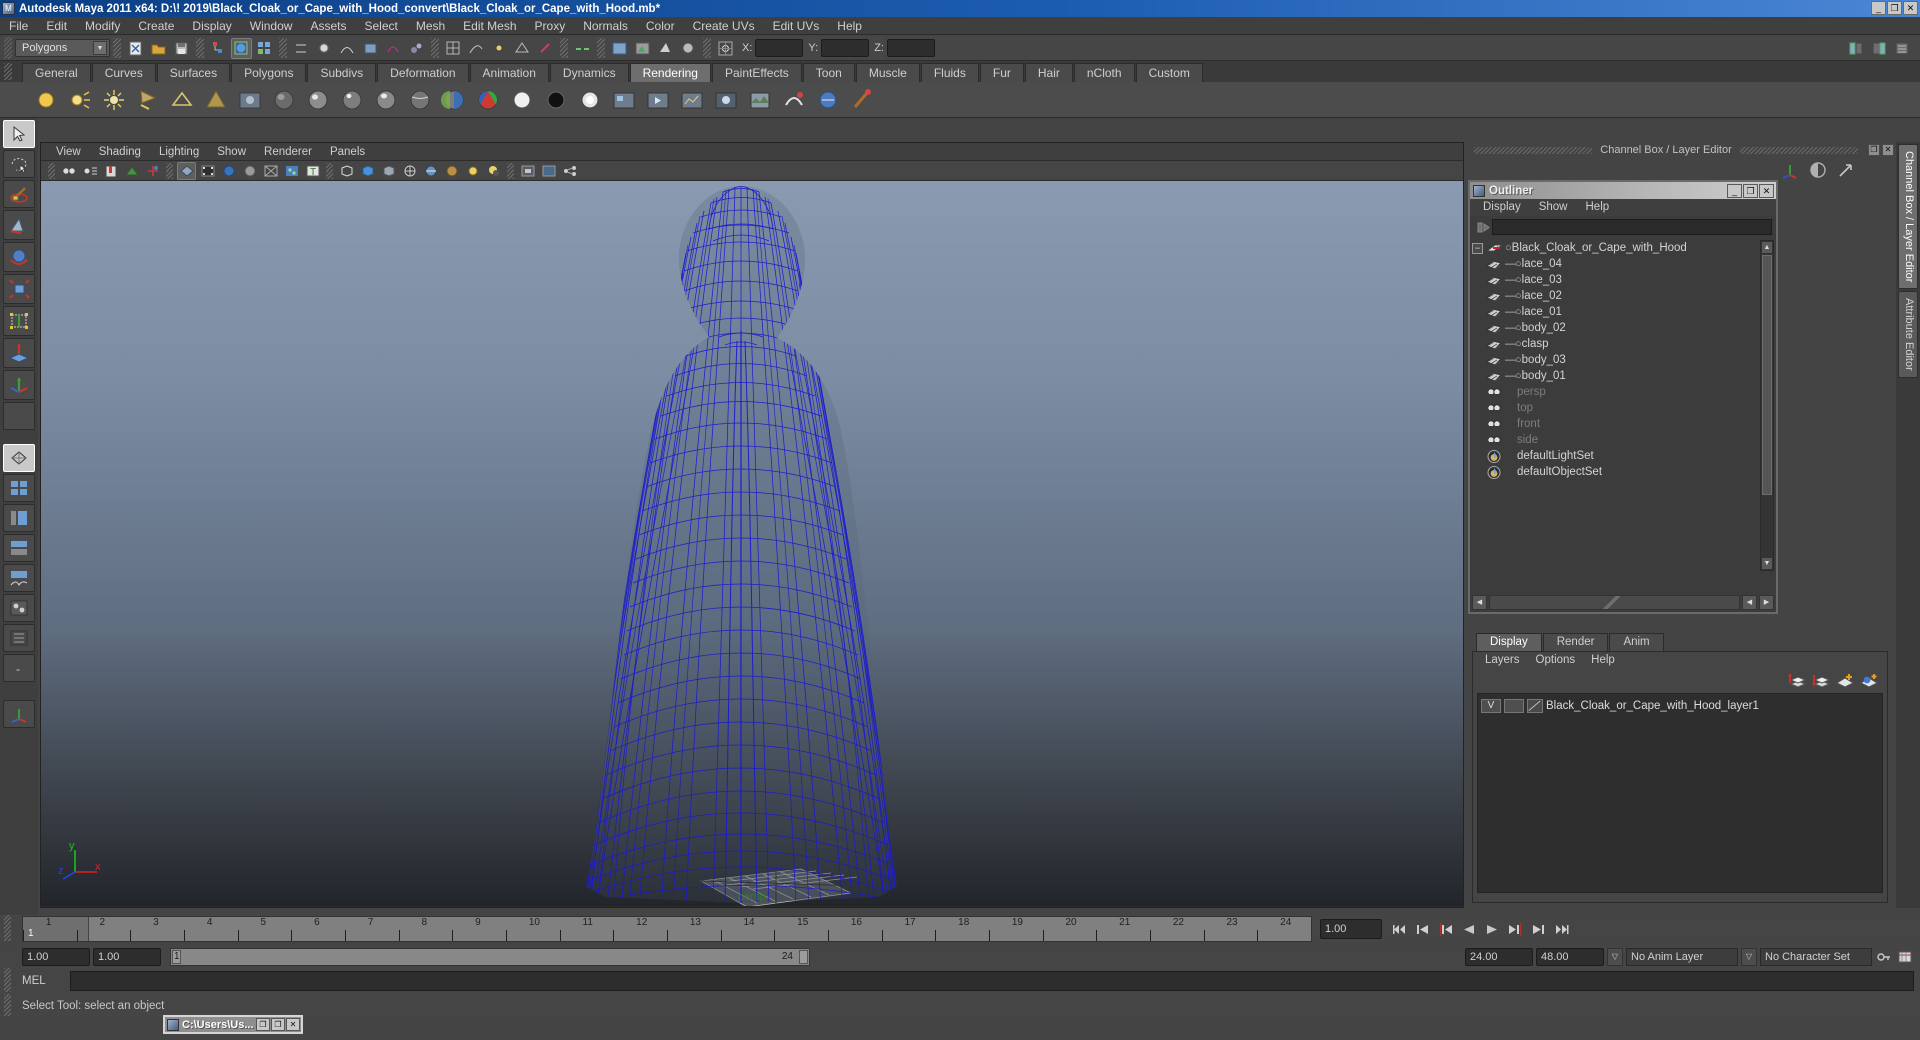 This screenshot has width=1920, height=1040. Describe the element at coordinates (1491, 706) in the screenshot. I see `layer-visibility-toggle: V` at that location.